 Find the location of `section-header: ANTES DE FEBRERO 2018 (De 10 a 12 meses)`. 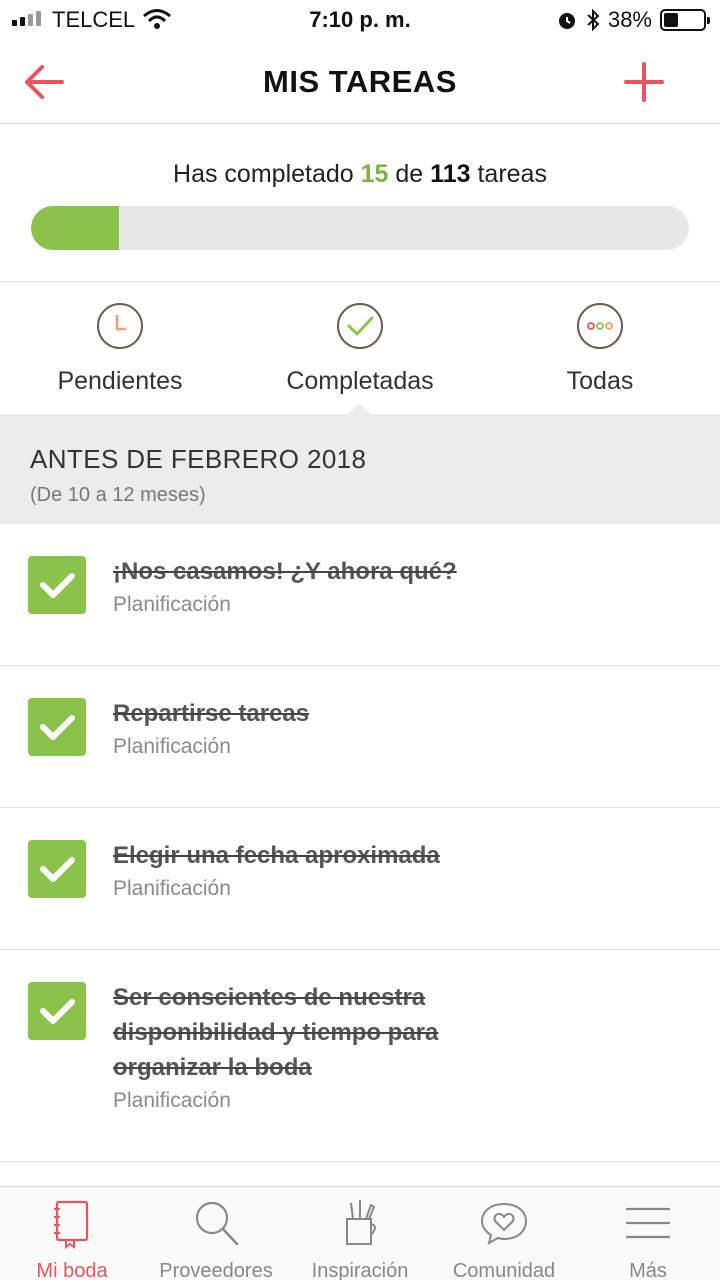

section-header: ANTES DE FEBRERO 2018 (De 10 a 12 meses) is located at coordinates (360, 470).